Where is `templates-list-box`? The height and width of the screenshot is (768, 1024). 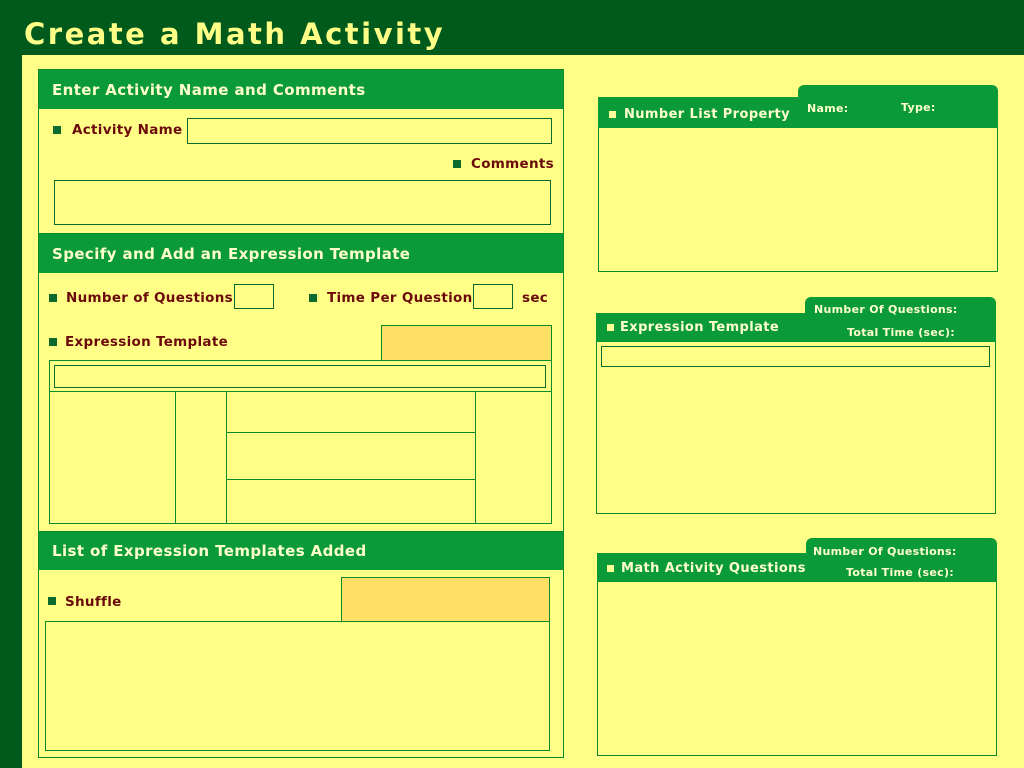 templates-list-box is located at coordinates (297, 686).